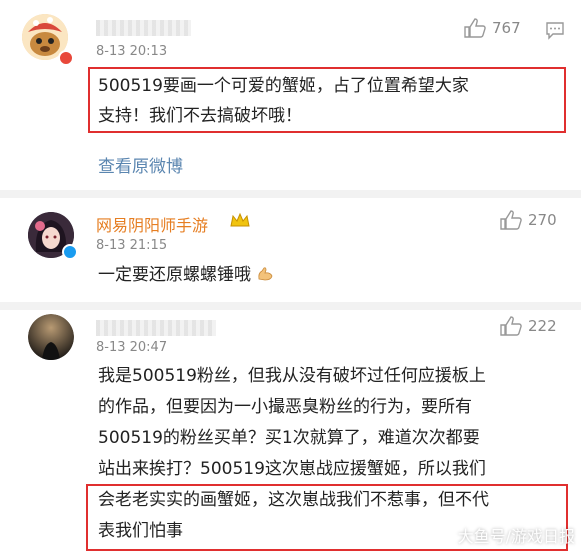 The width and height of the screenshot is (581, 551). I want to click on username-text: 网易阴阳师手游, so click(152, 225).